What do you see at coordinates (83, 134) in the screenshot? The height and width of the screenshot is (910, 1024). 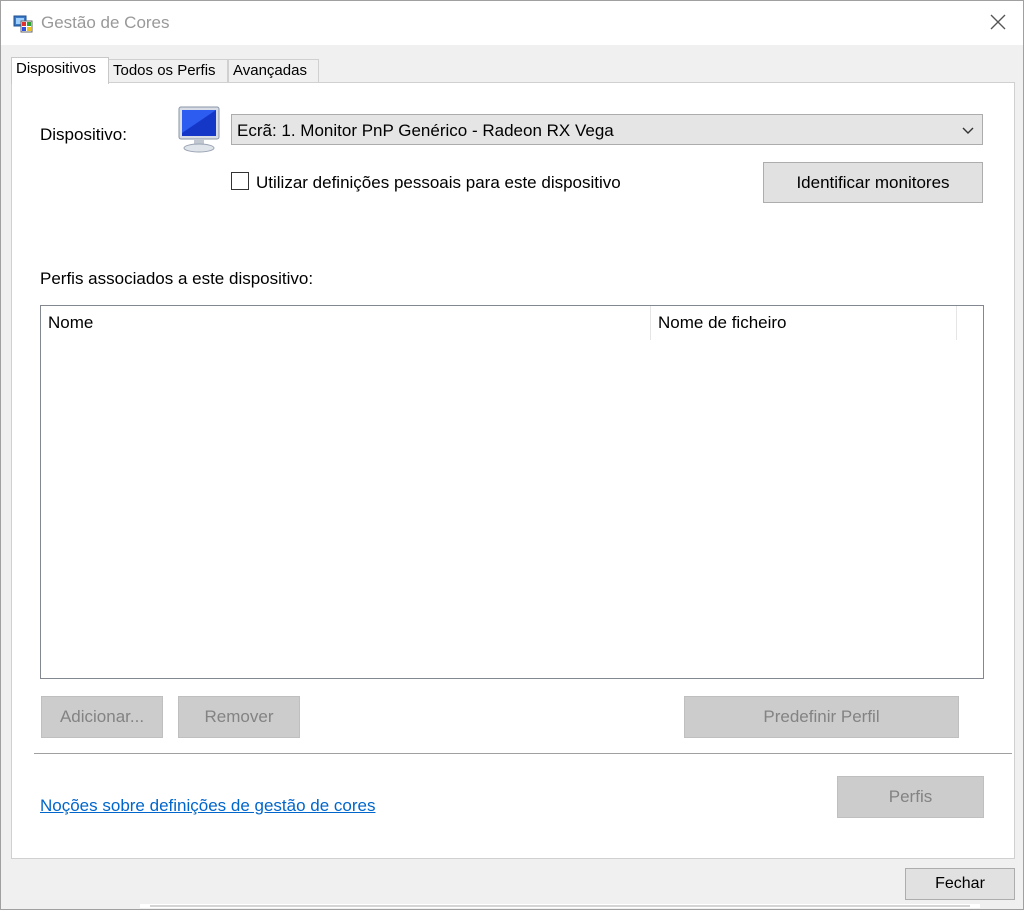 I see `device-label: Dispositivo:` at bounding box center [83, 134].